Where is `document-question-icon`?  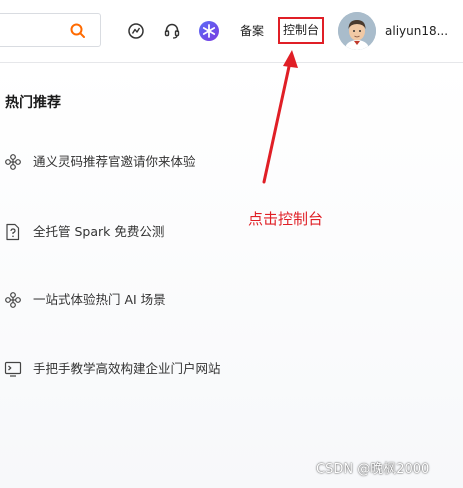 document-question-icon is located at coordinates (13, 232).